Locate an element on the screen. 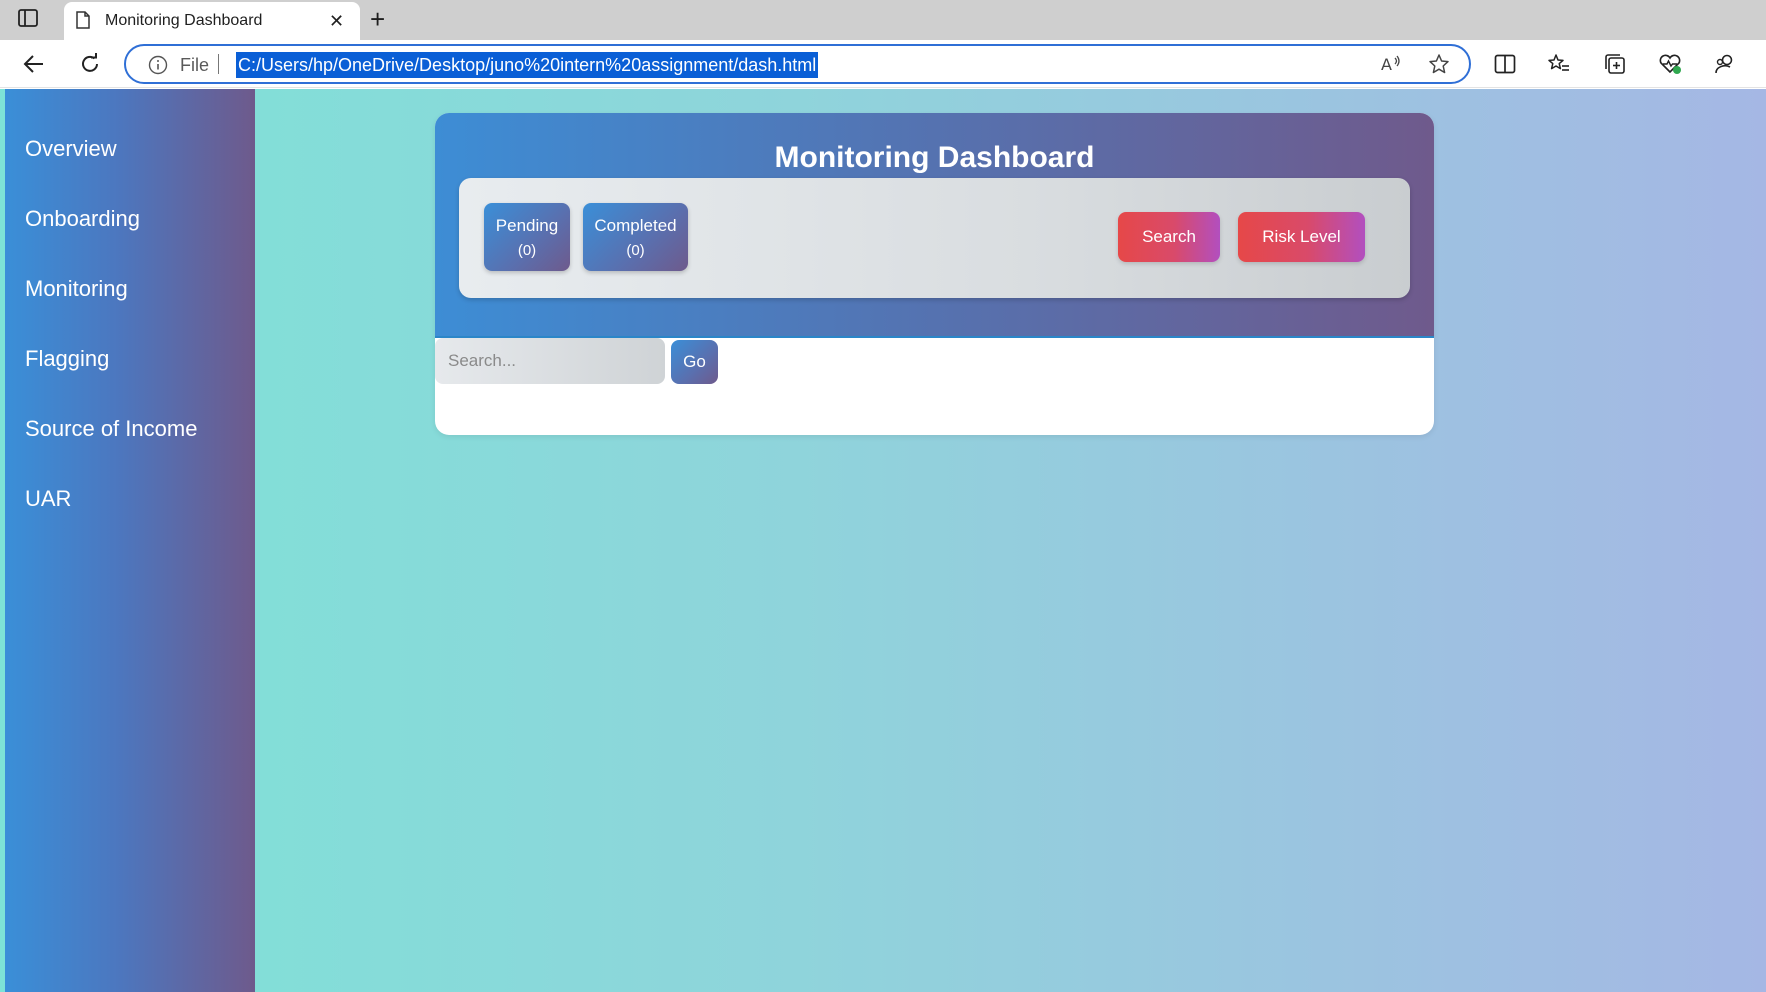  search-input is located at coordinates (550, 361).